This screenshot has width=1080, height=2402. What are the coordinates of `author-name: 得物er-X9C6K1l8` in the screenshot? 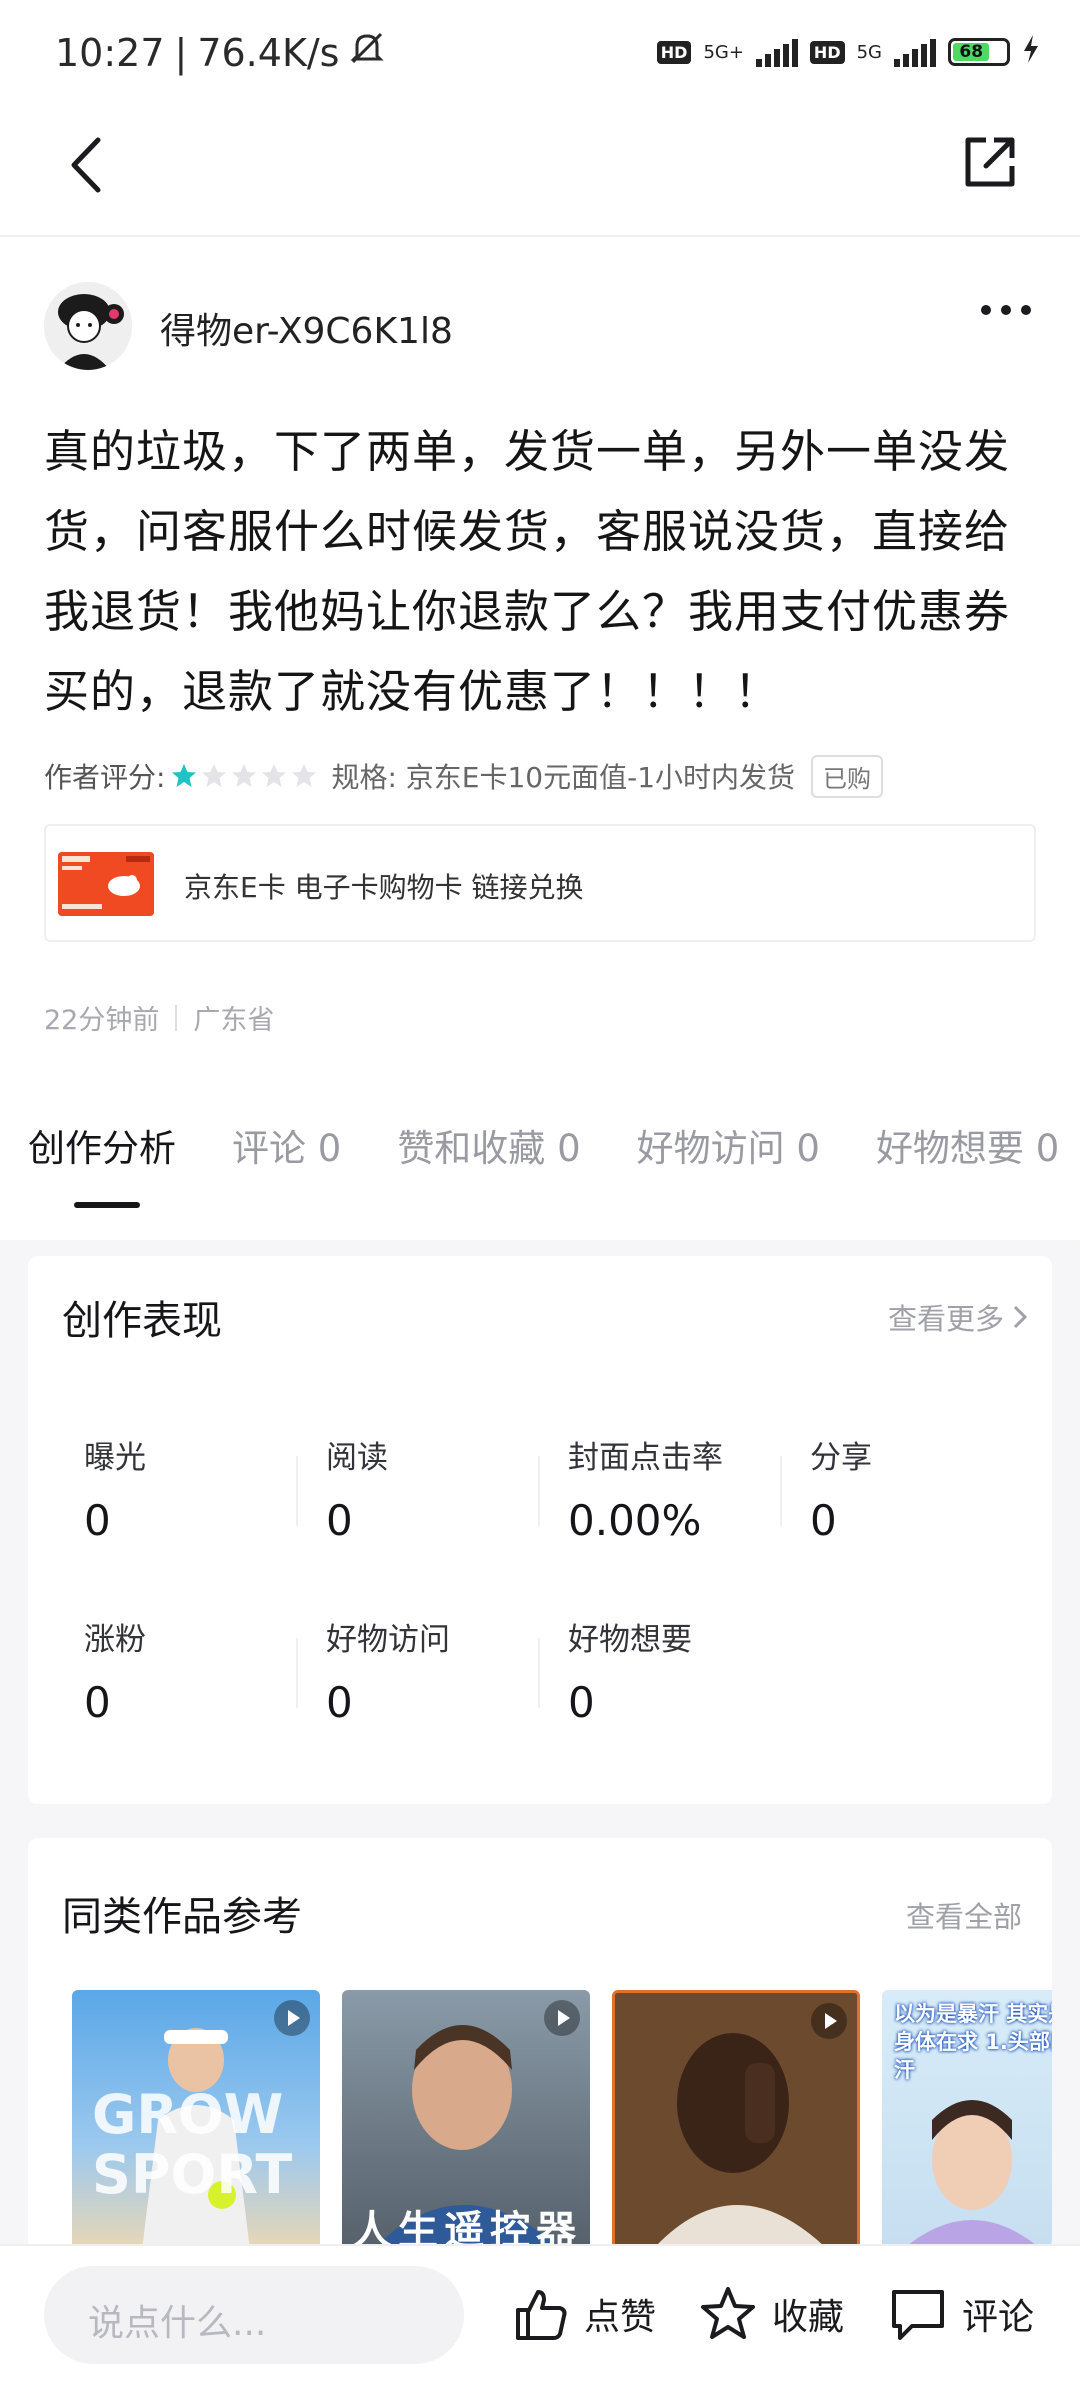 It's located at (306, 328).